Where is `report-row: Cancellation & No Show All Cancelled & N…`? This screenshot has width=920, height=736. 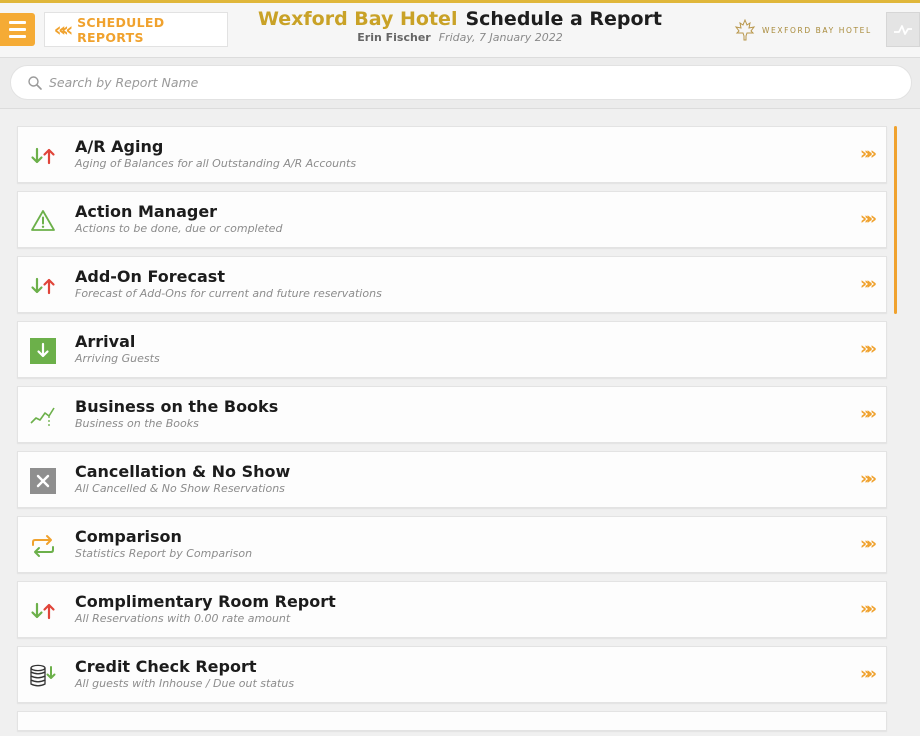
report-row: Cancellation & No Show All Cancelled & N… is located at coordinates (452, 479).